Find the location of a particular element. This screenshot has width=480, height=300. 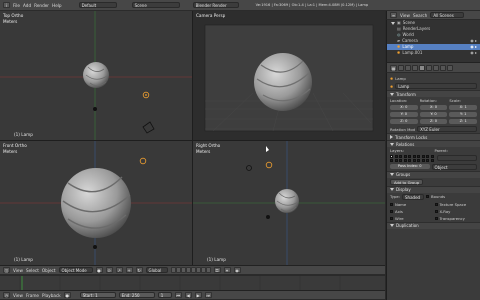

timeline-ruler is located at coordinates (180, 283).